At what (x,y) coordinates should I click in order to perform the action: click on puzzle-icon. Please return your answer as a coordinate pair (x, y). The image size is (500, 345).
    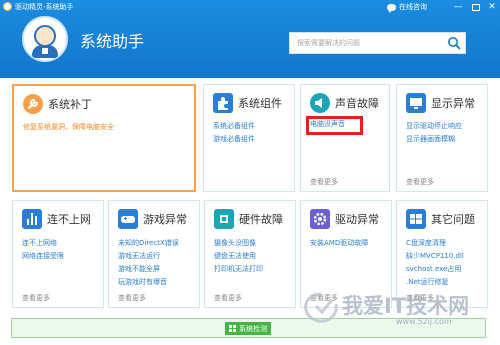
    Looking at the image, I should click on (223, 103).